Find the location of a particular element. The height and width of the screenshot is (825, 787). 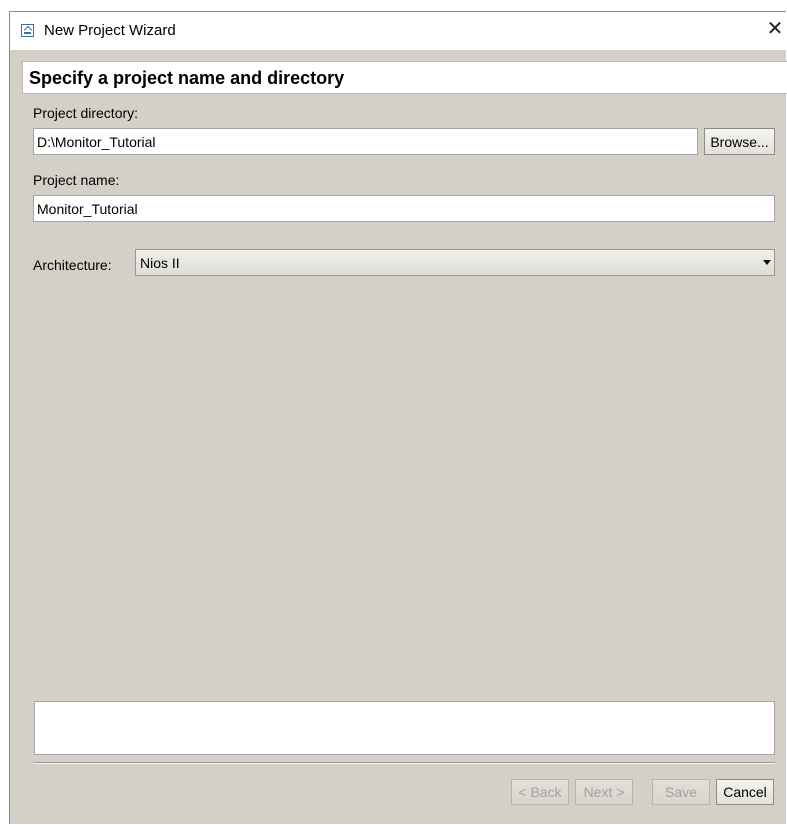

cancel-button: Cancel is located at coordinates (745, 792).